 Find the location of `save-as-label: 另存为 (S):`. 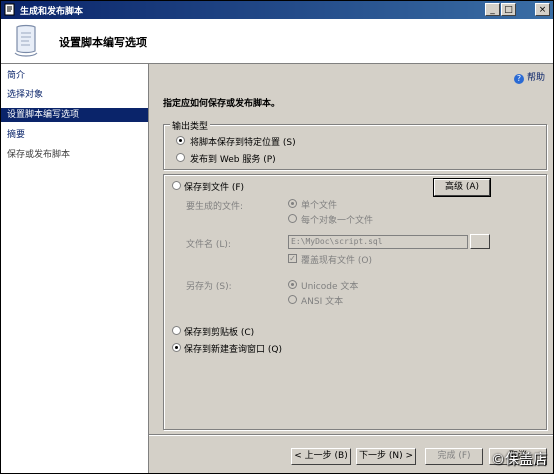

save-as-label: 另存为 (S): is located at coordinates (209, 287).